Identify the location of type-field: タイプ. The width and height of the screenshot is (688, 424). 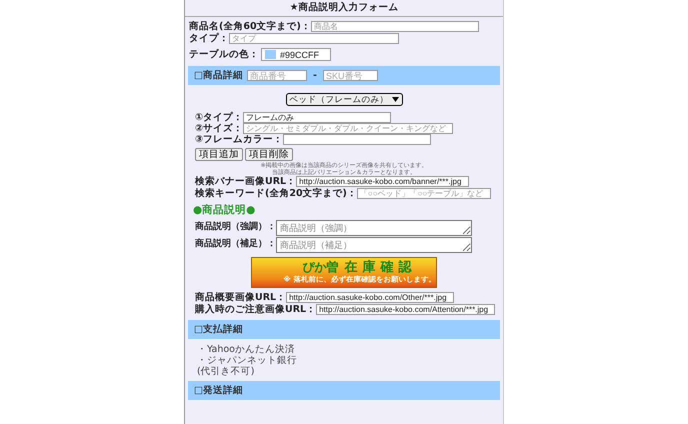
(314, 38).